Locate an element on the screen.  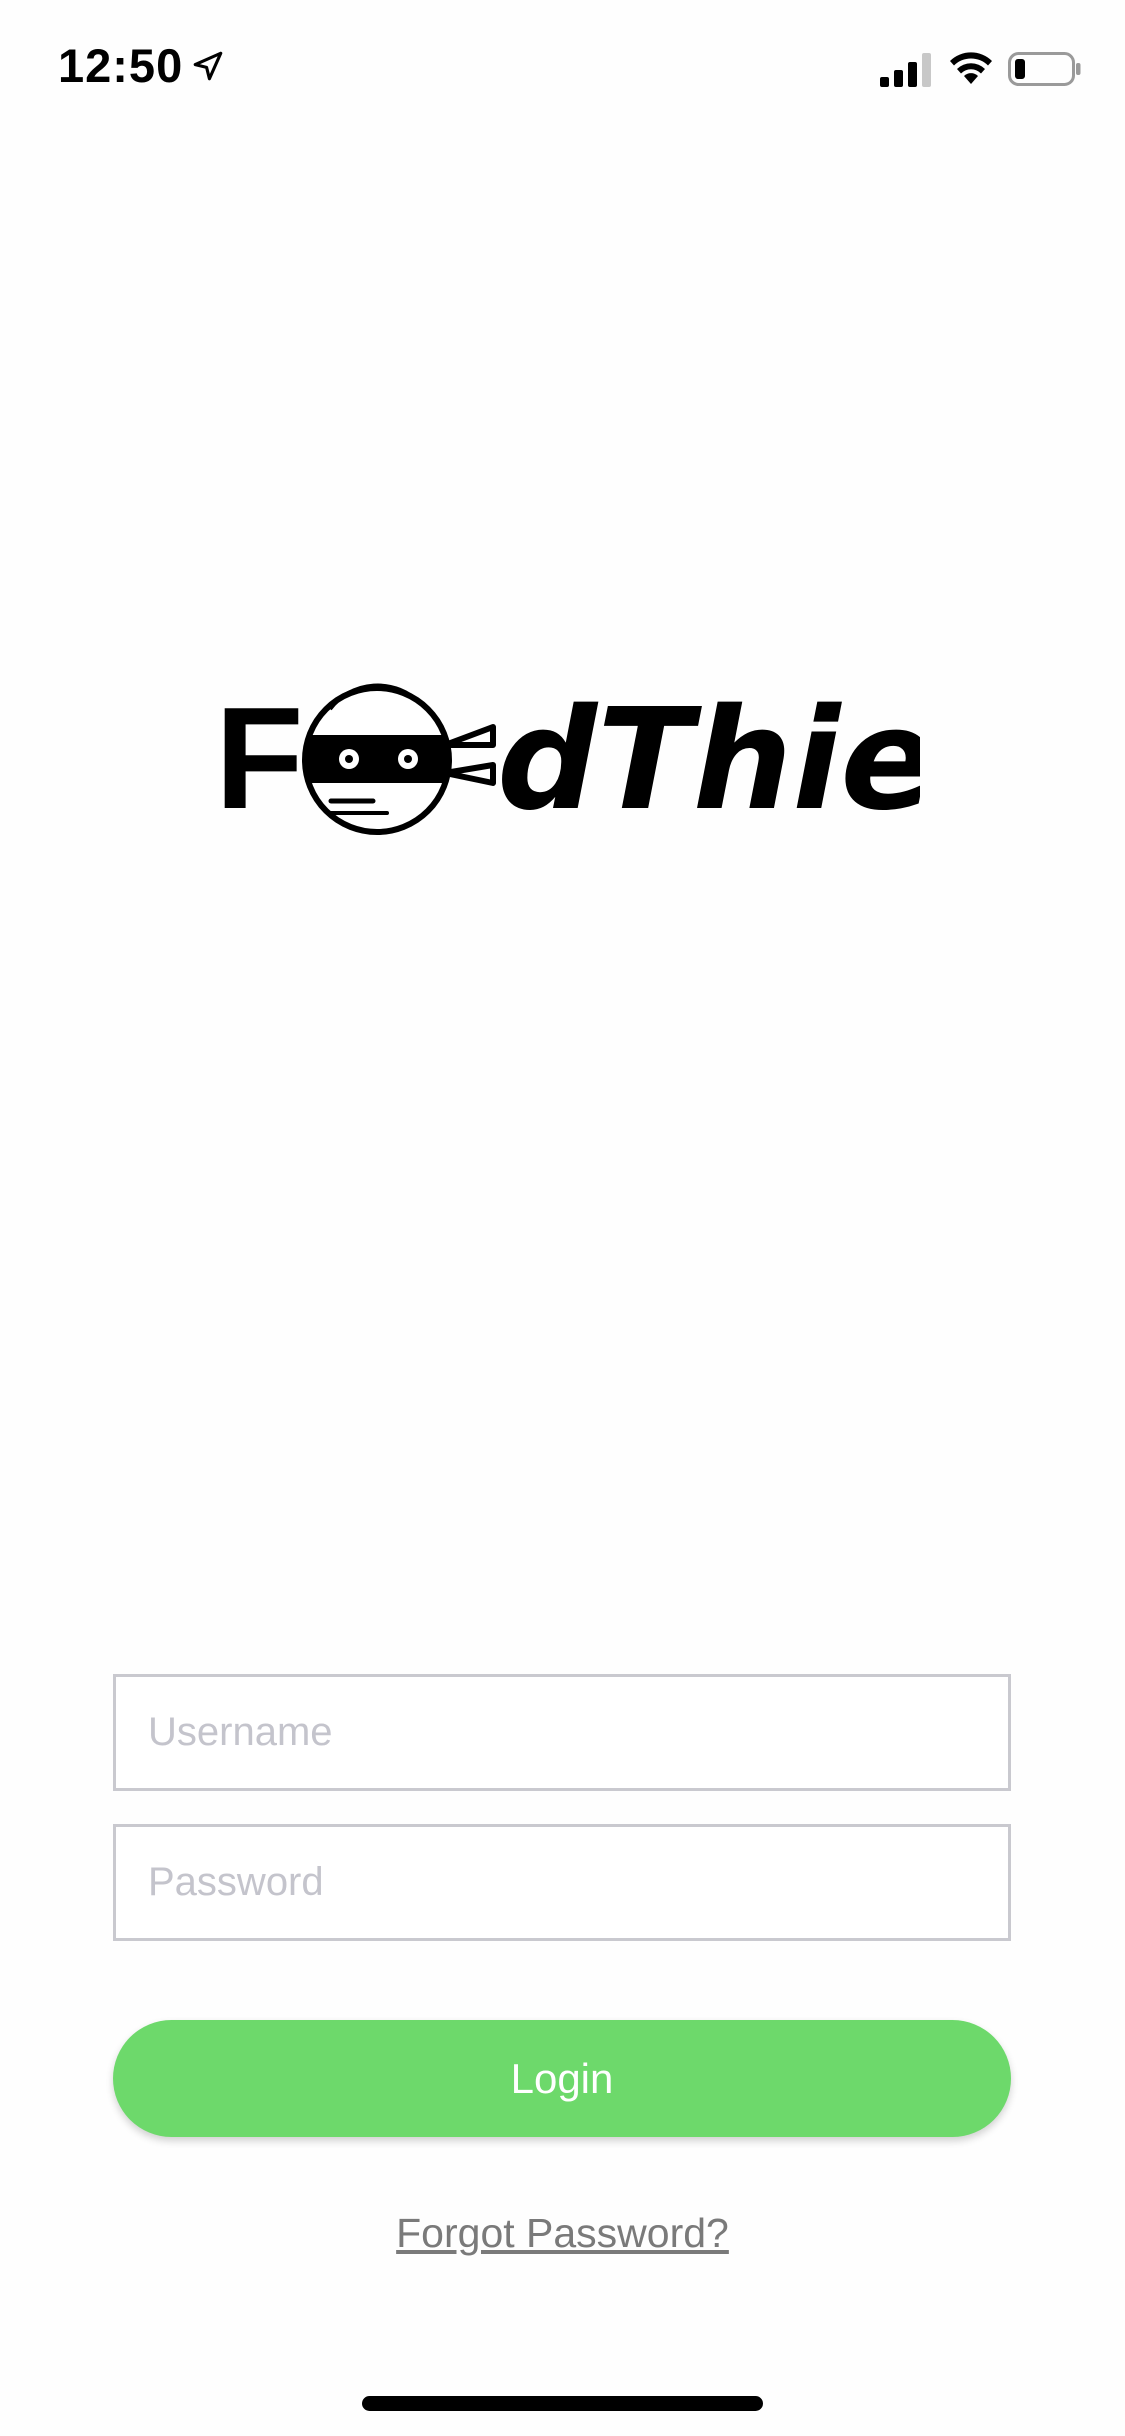
status-time-group: 12:50 is located at coordinates (141, 65).